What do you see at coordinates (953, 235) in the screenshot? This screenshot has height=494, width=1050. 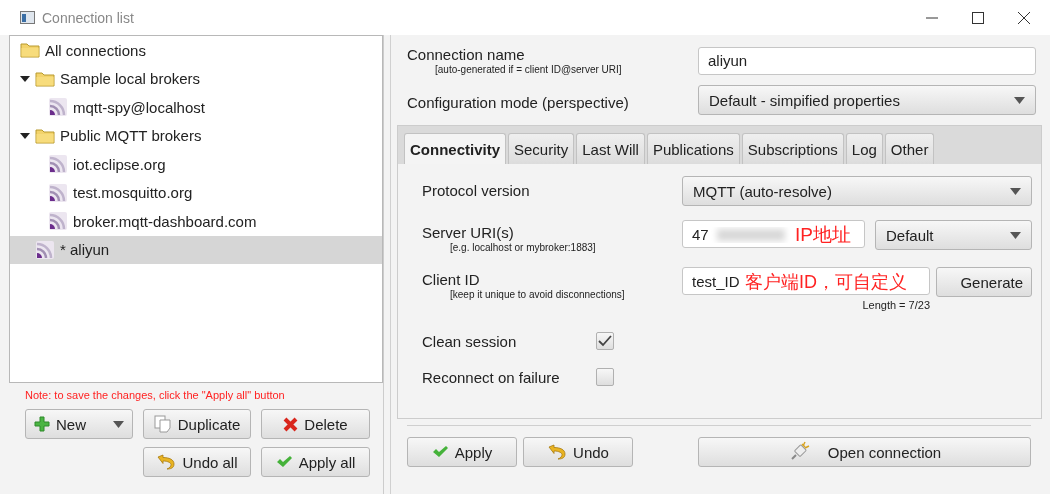 I see `dropdown: Default` at bounding box center [953, 235].